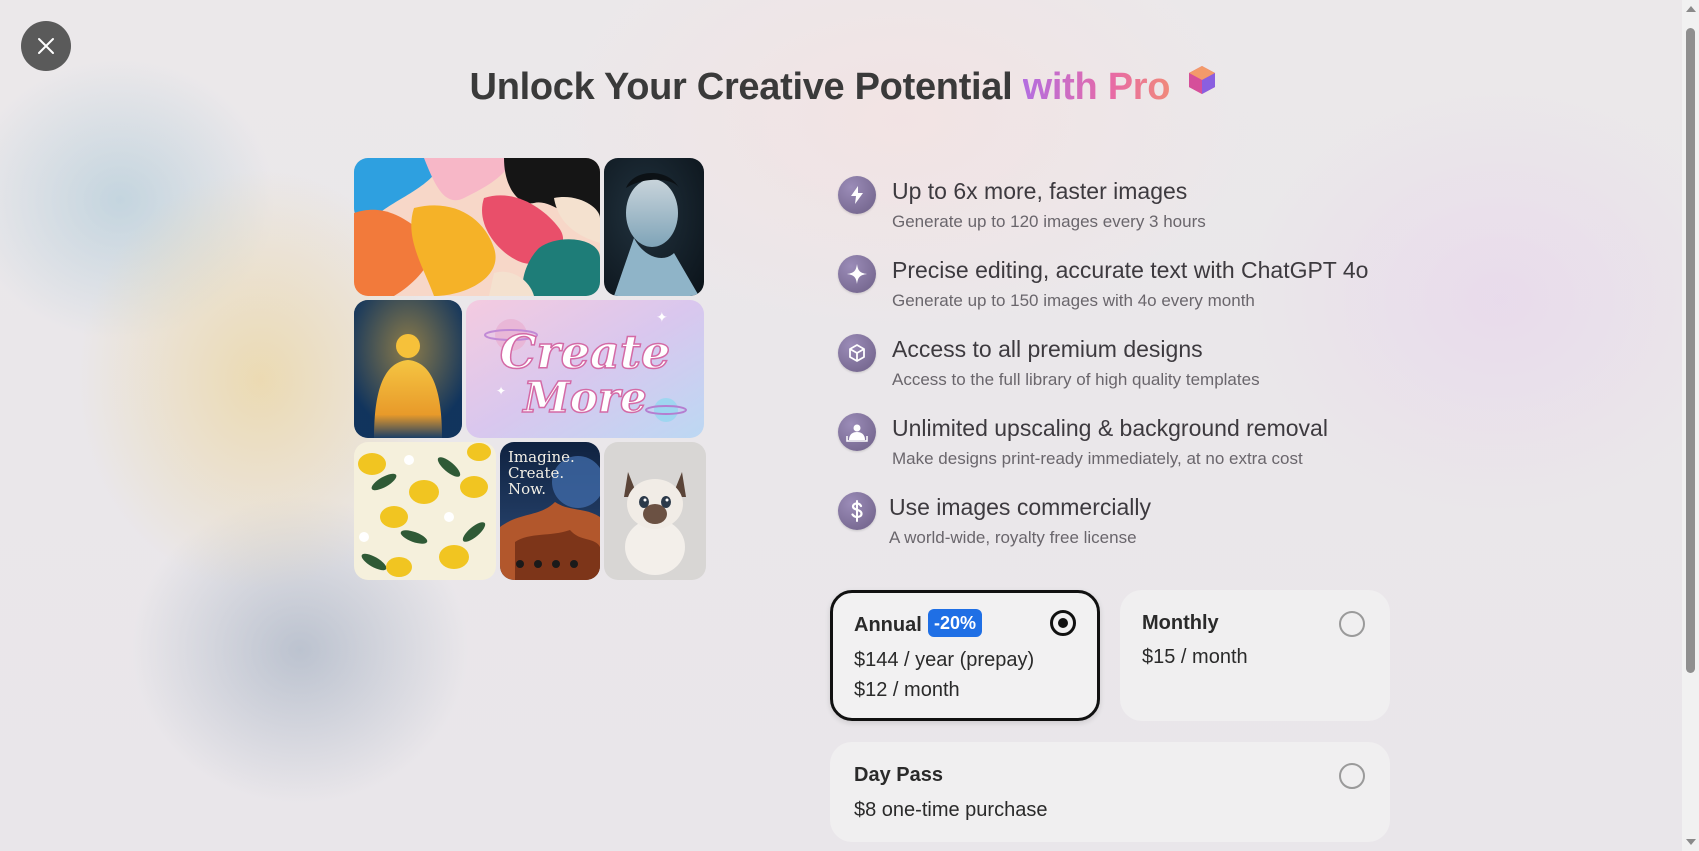 This screenshot has width=1699, height=851. Describe the element at coordinates (1110, 792) in the screenshot. I see `plan-day-pass: Day Pass $8 one-time purchase` at that location.